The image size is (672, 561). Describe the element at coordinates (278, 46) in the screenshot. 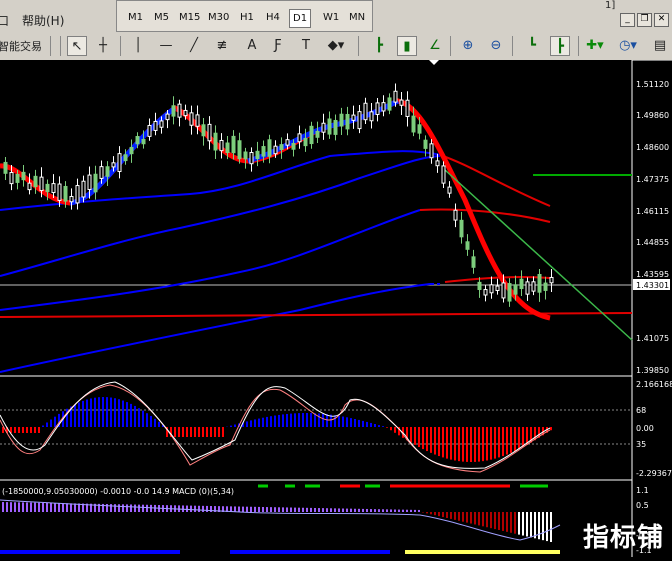

I see `fibonacci-tools-icon: Ƒ` at that location.